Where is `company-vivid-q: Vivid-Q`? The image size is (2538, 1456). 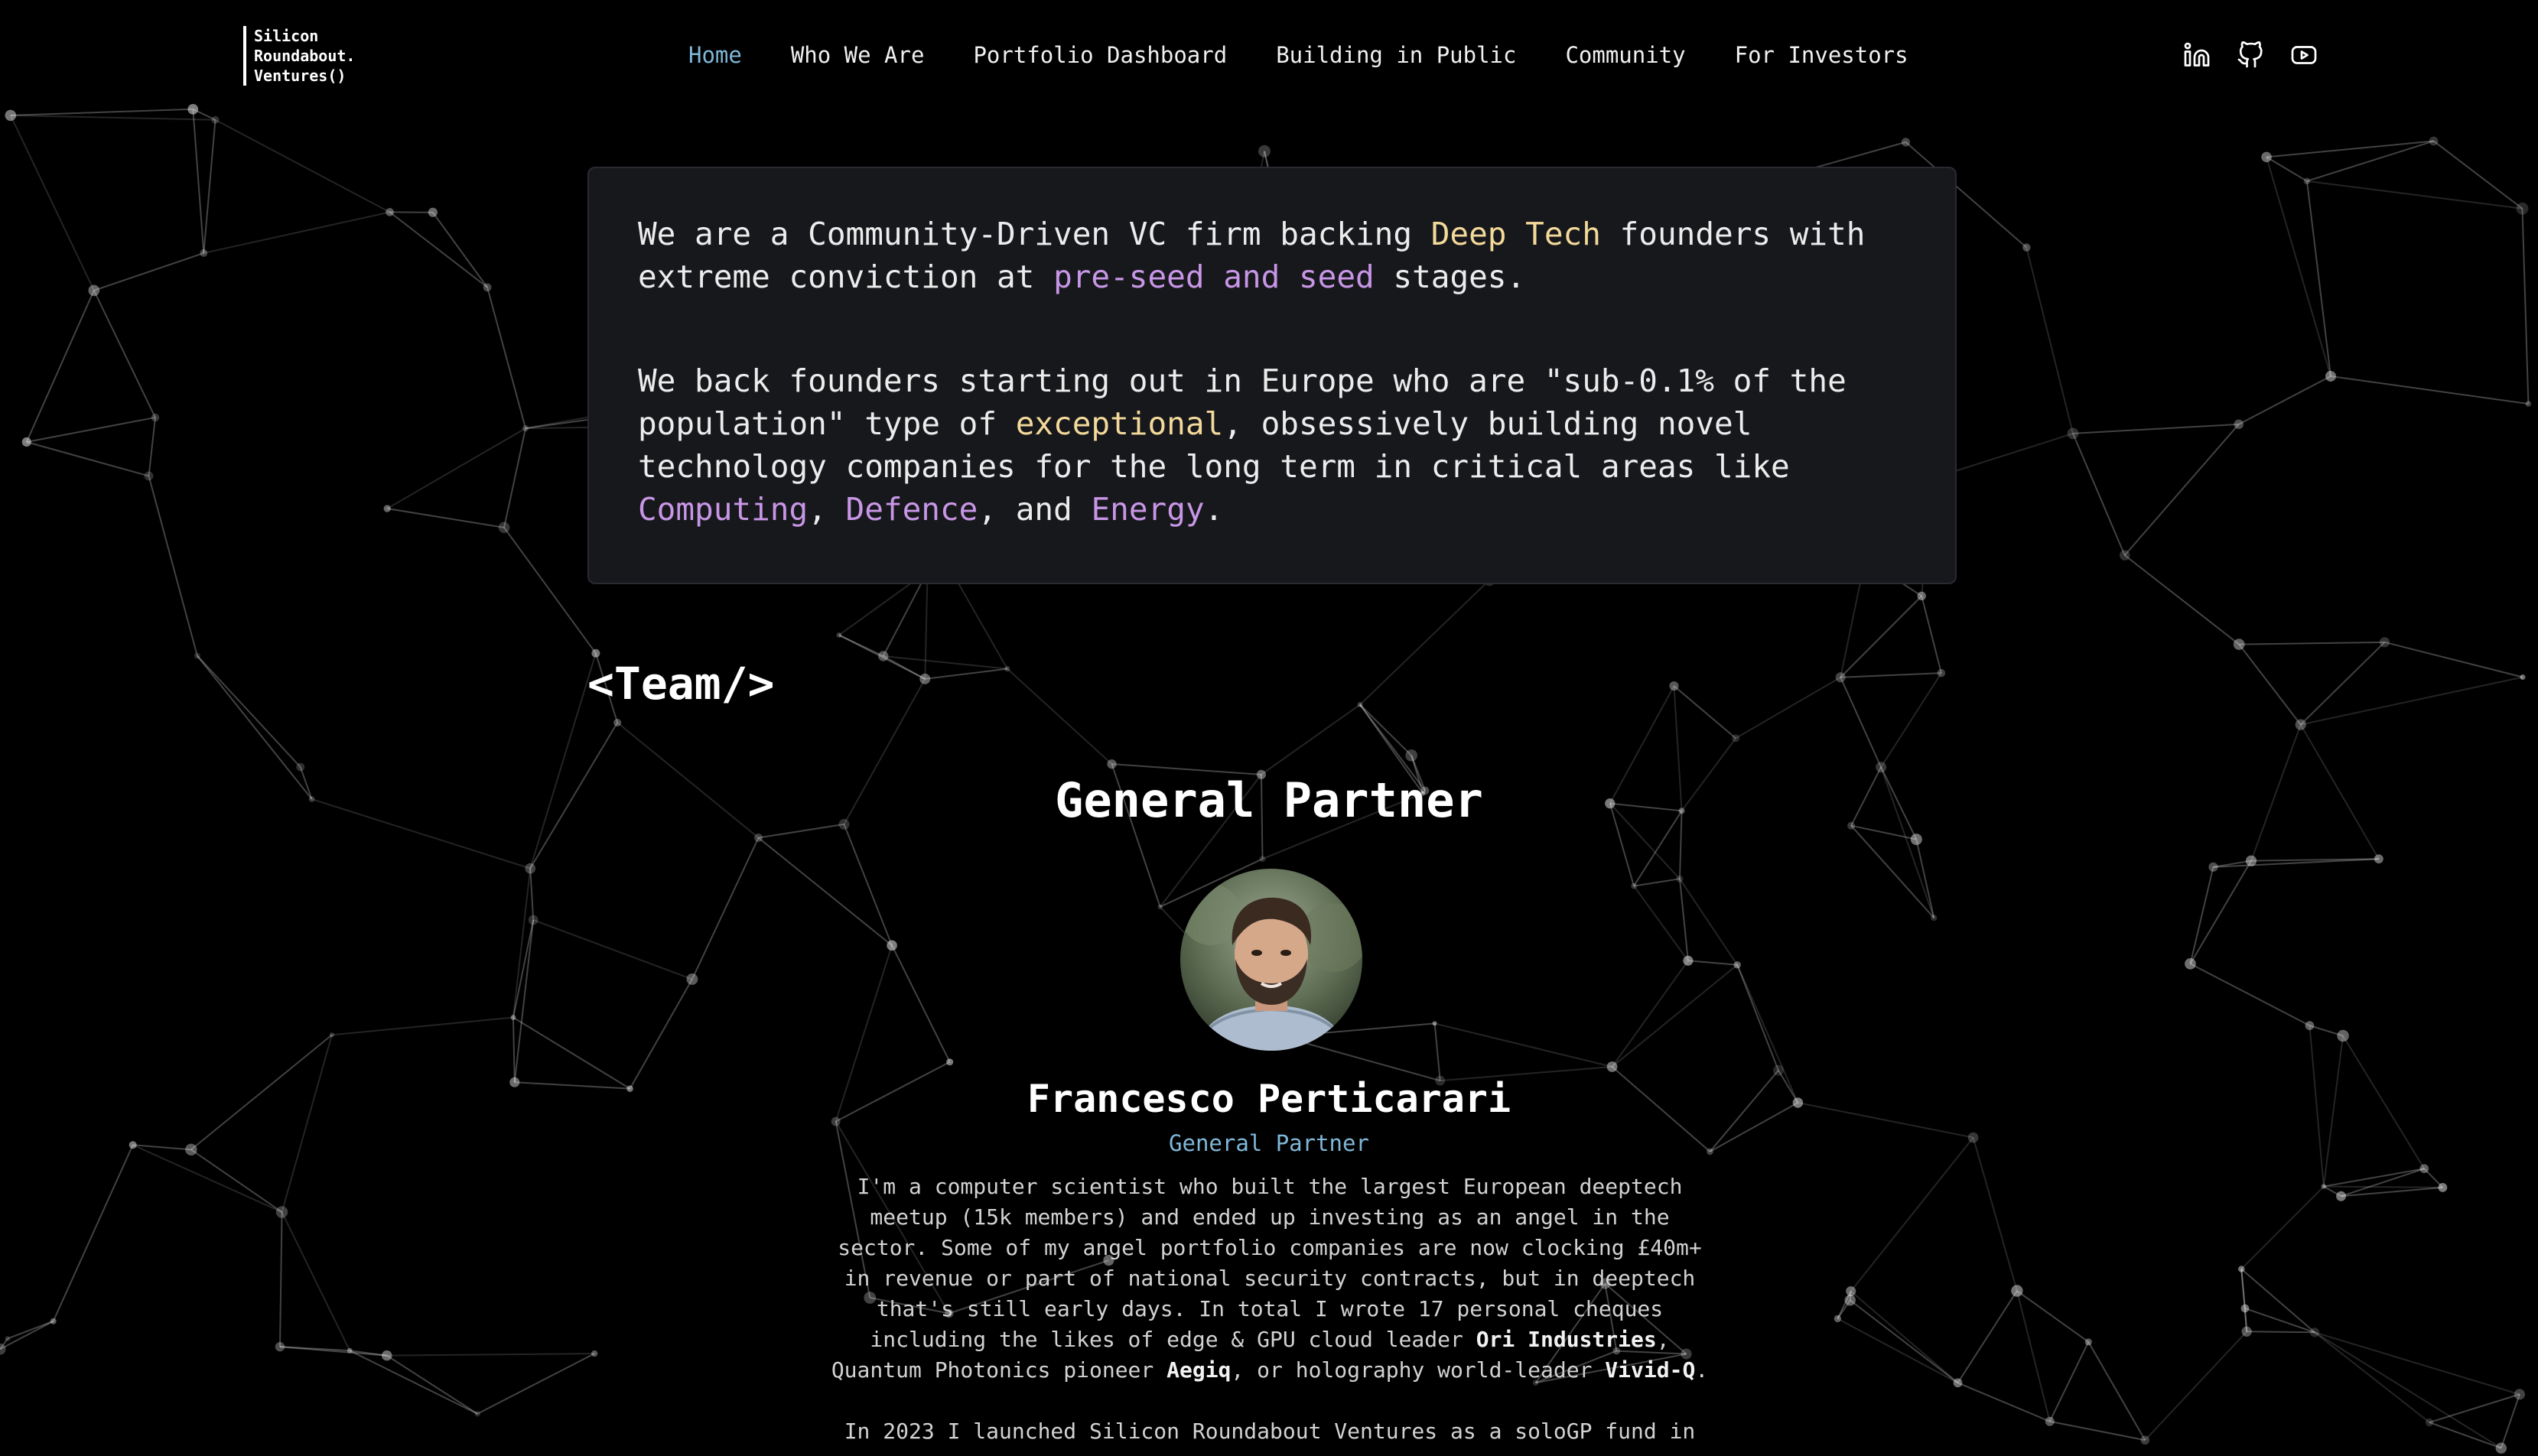 company-vivid-q: Vivid-Q is located at coordinates (1650, 1370).